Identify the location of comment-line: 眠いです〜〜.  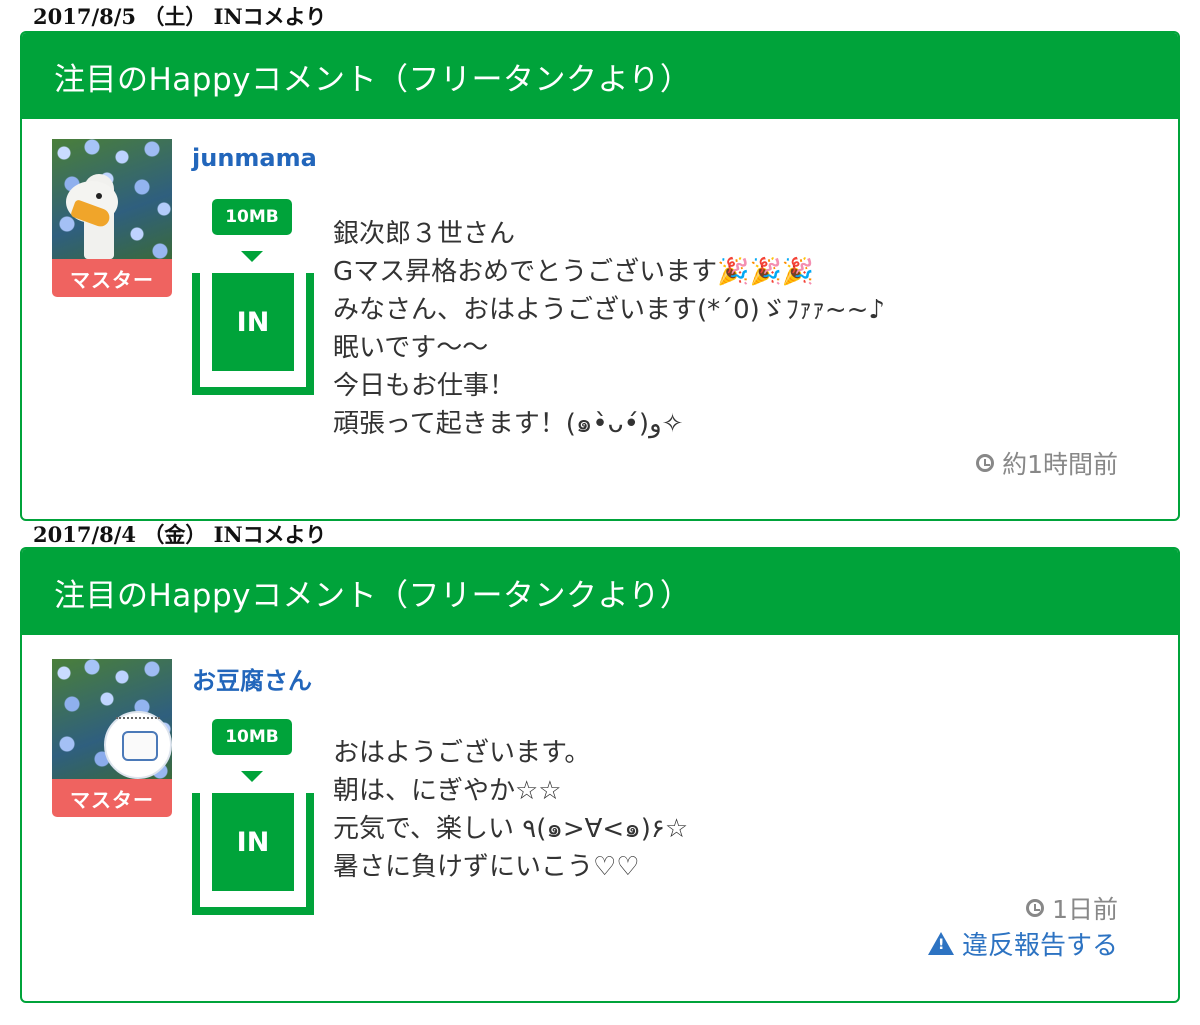
(411, 348).